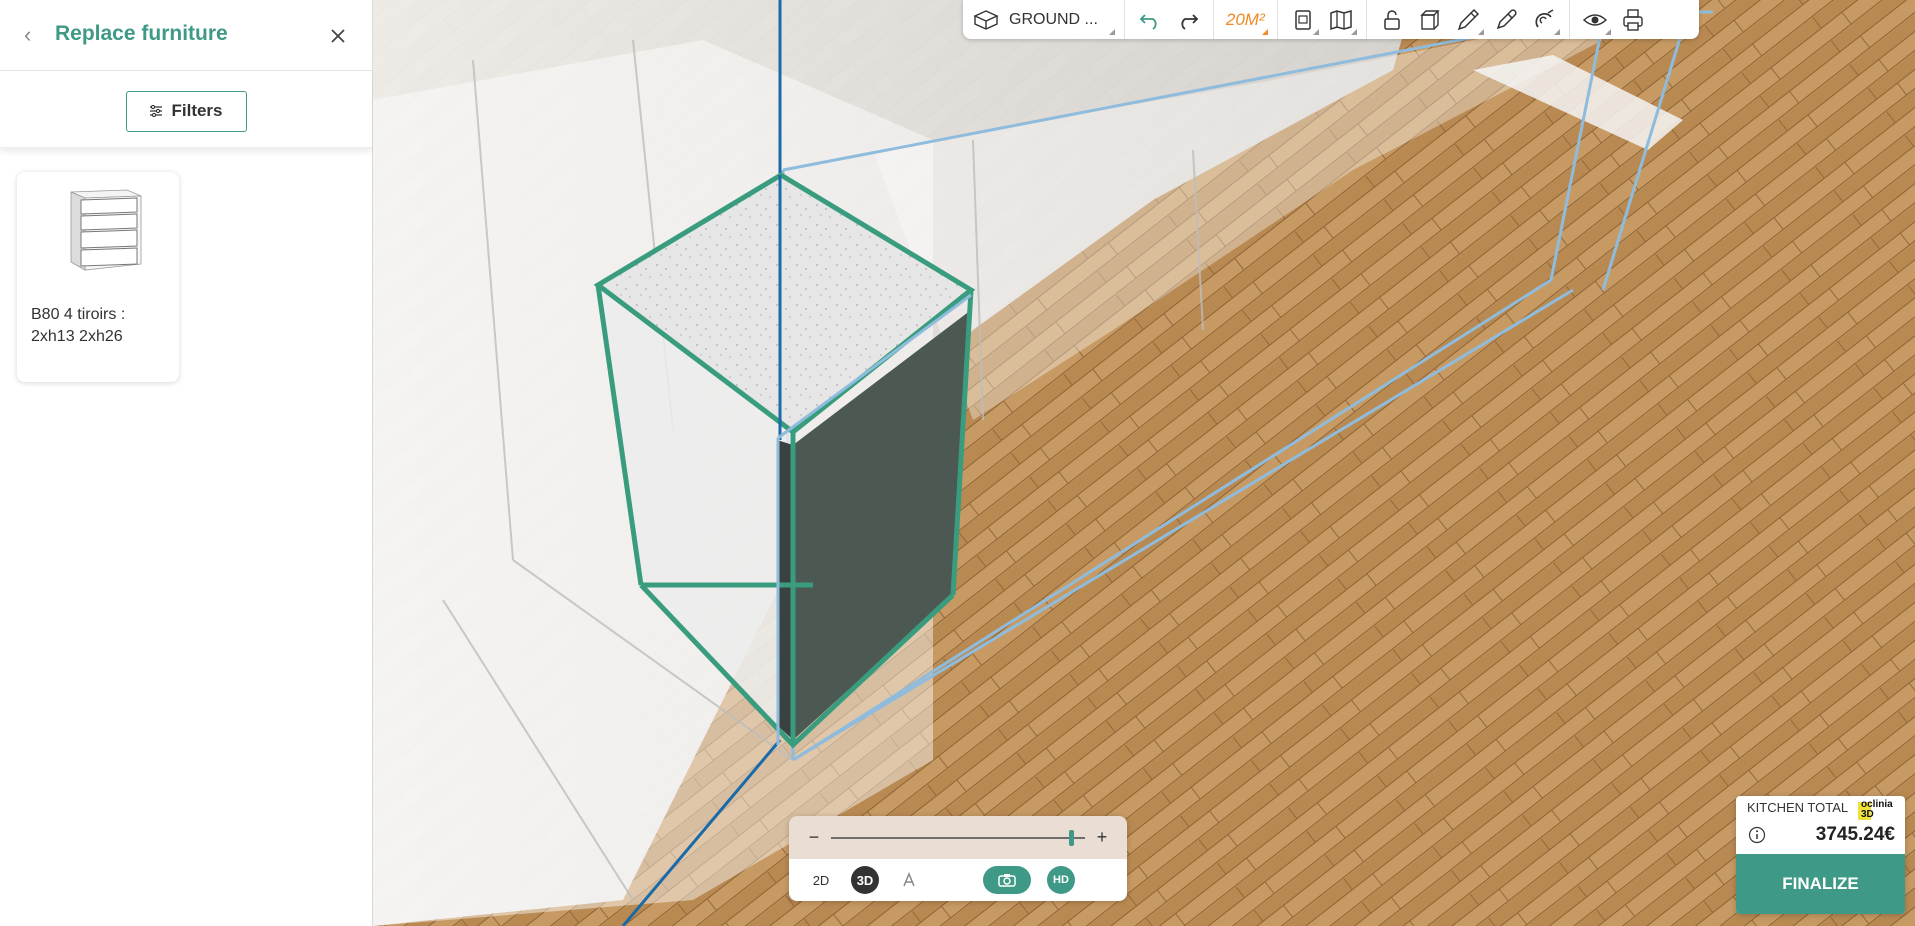  Describe the element at coordinates (156, 111) in the screenshot. I see `sliders-icon` at that location.